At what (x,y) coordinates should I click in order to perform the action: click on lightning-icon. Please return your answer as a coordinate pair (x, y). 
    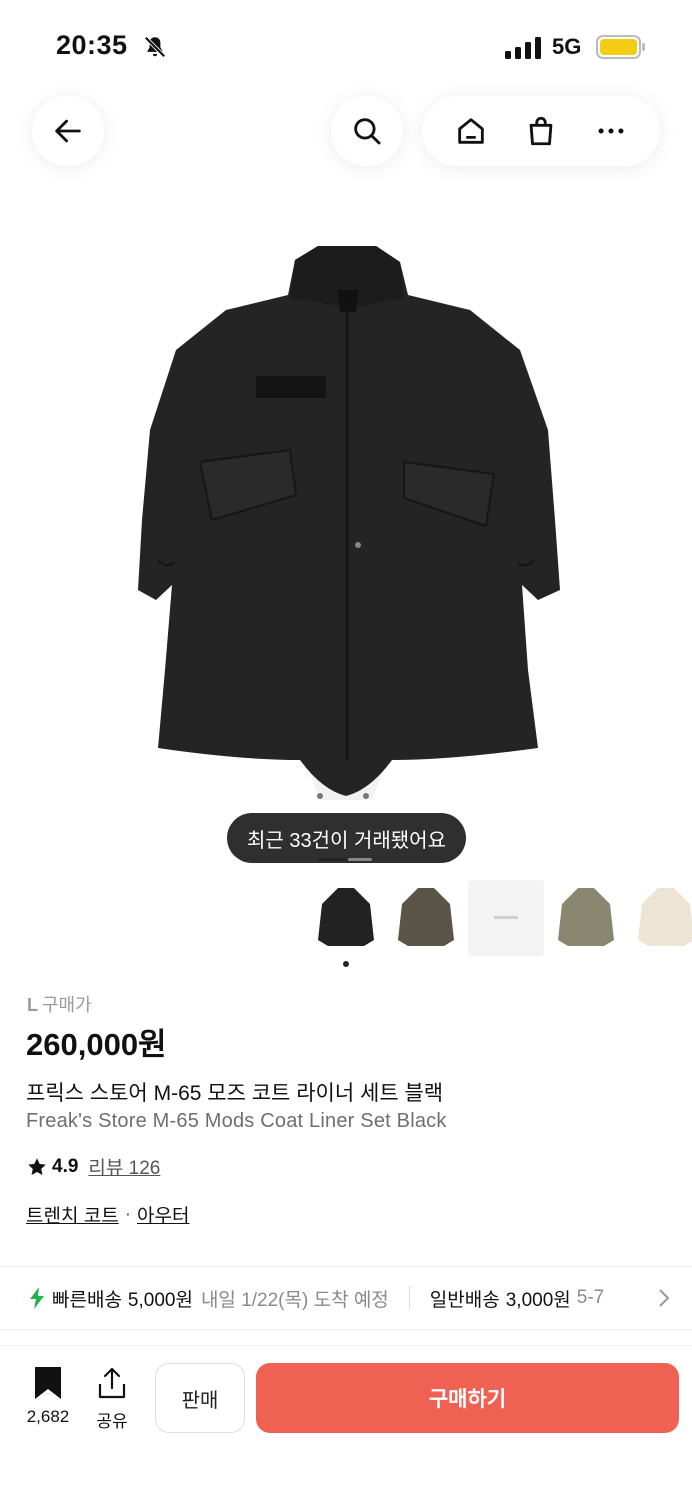
    Looking at the image, I should click on (37, 1298).